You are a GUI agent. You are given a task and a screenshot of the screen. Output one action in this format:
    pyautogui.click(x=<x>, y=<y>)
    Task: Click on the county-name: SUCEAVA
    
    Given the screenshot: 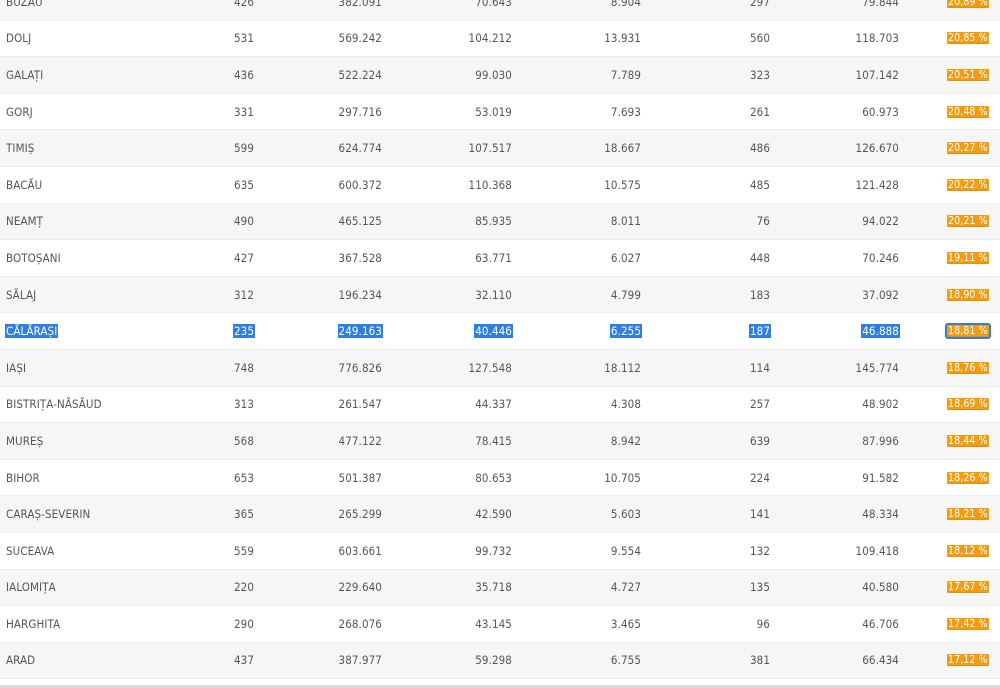 What is the action you would take?
    pyautogui.click(x=30, y=550)
    